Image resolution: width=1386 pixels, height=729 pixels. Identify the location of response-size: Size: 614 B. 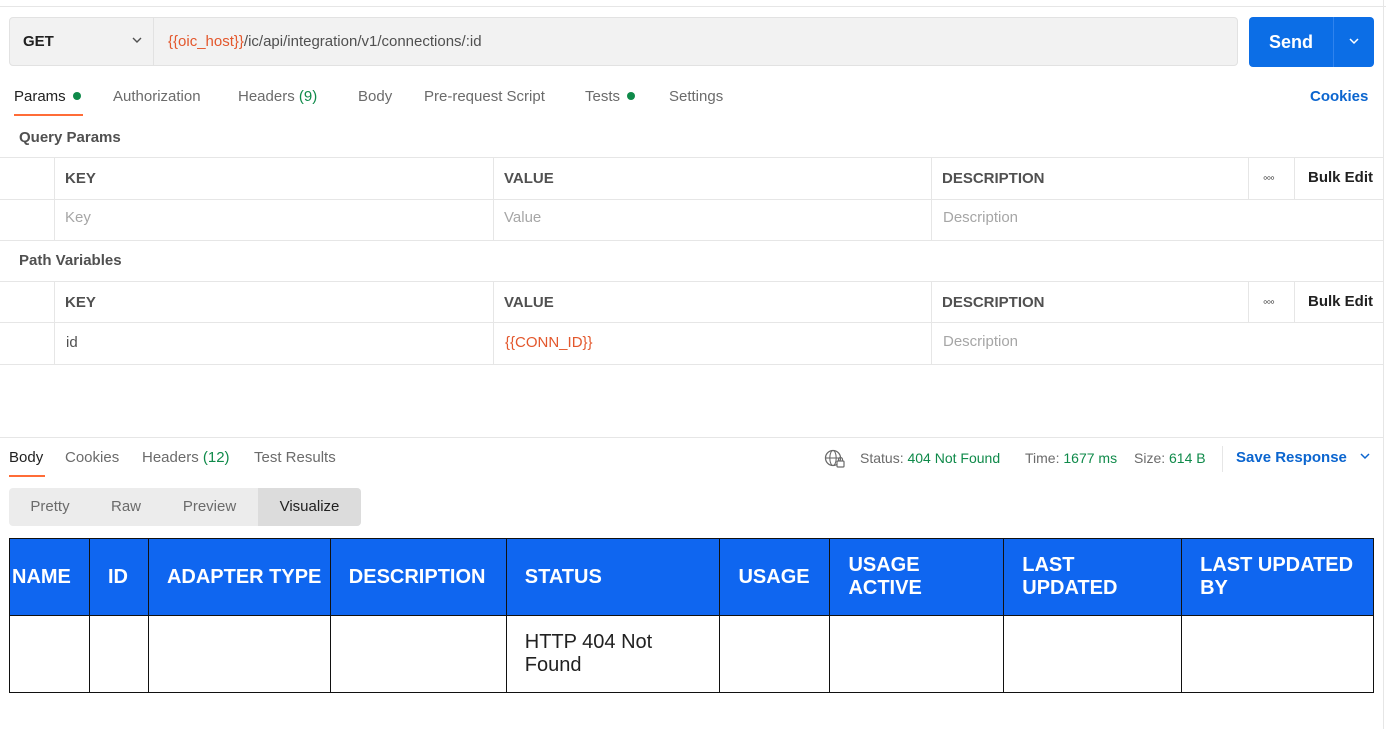
(1170, 458).